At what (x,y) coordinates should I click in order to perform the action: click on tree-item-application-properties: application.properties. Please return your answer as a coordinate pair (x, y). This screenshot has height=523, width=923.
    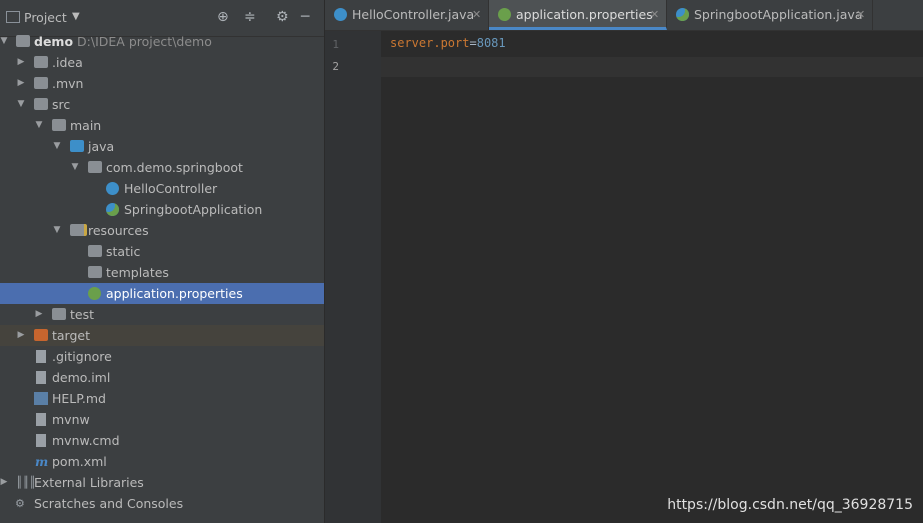
    Looking at the image, I should click on (162, 293).